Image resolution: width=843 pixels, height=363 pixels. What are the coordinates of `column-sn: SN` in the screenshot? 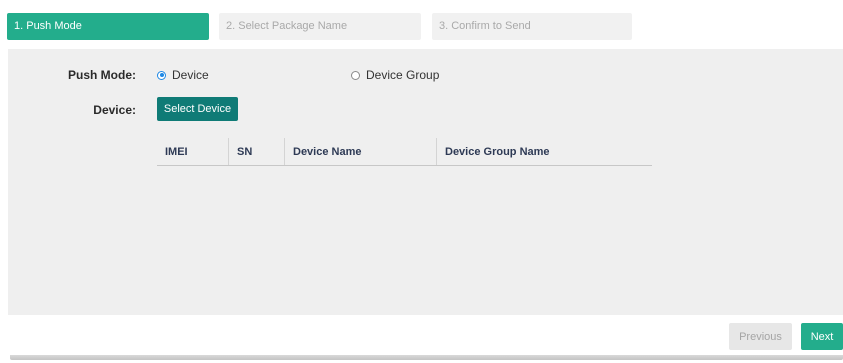 It's located at (256, 151).